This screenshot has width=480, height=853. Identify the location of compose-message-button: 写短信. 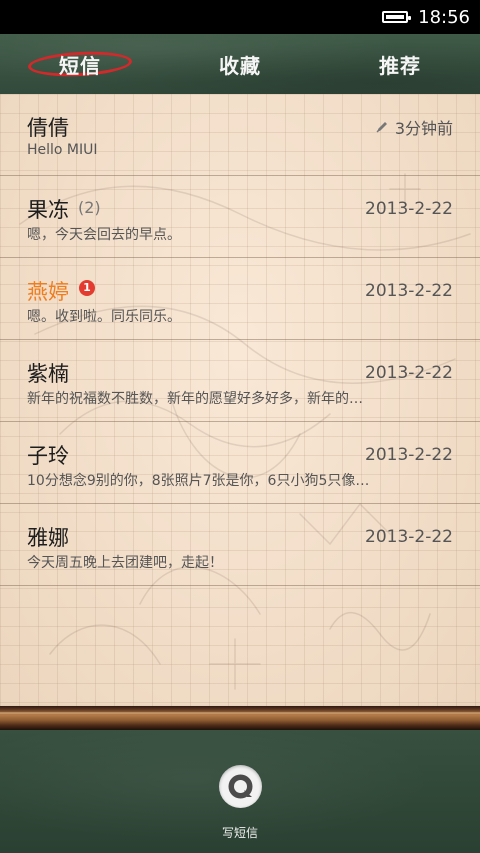
(240, 800).